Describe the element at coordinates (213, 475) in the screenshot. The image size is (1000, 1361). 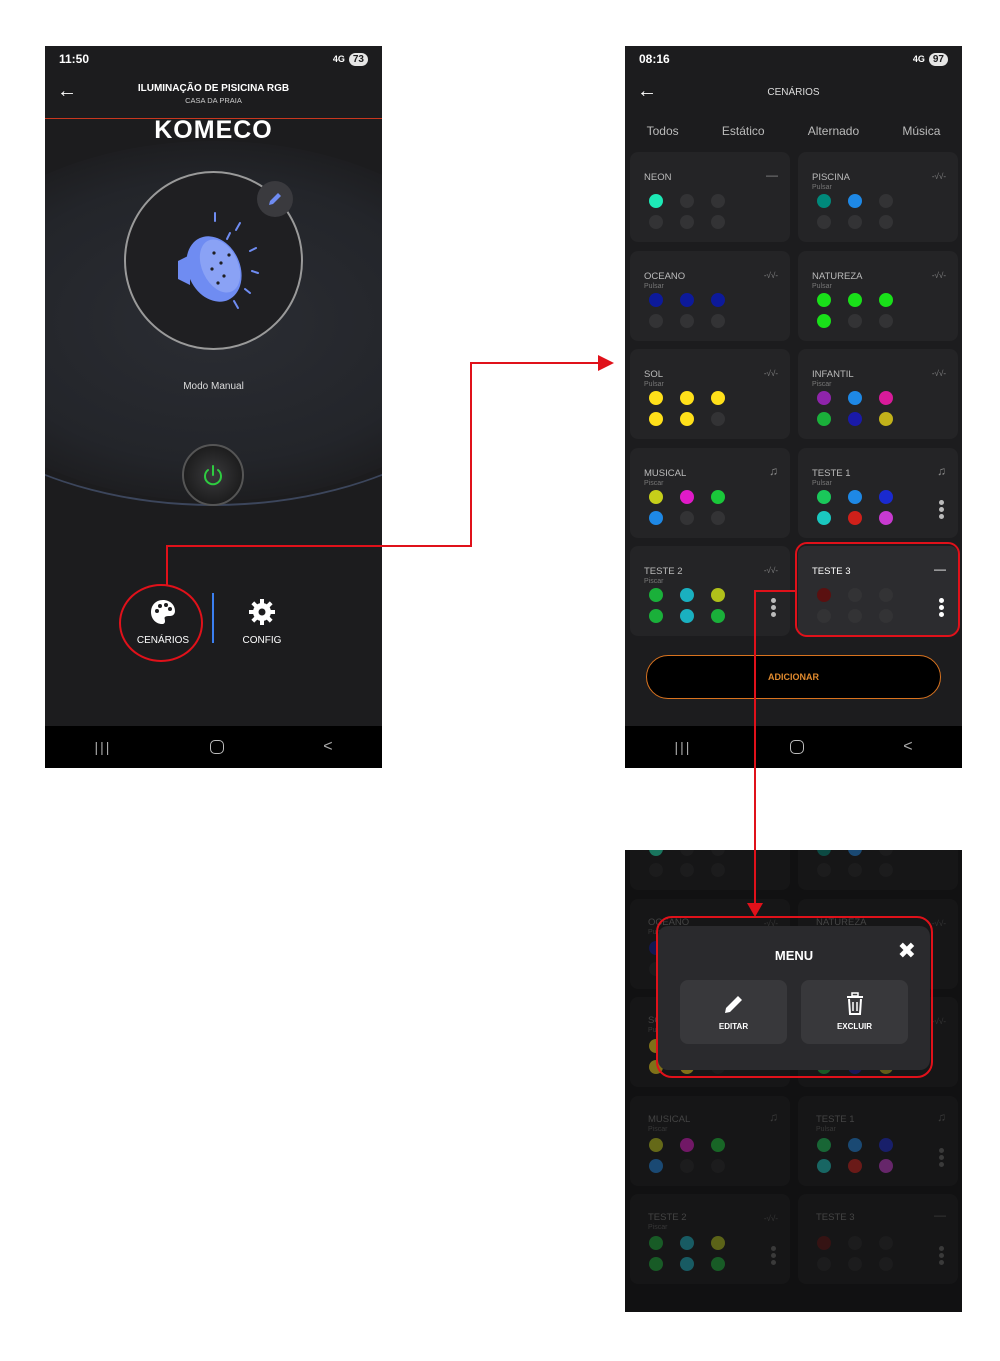
I see `power-button` at that location.